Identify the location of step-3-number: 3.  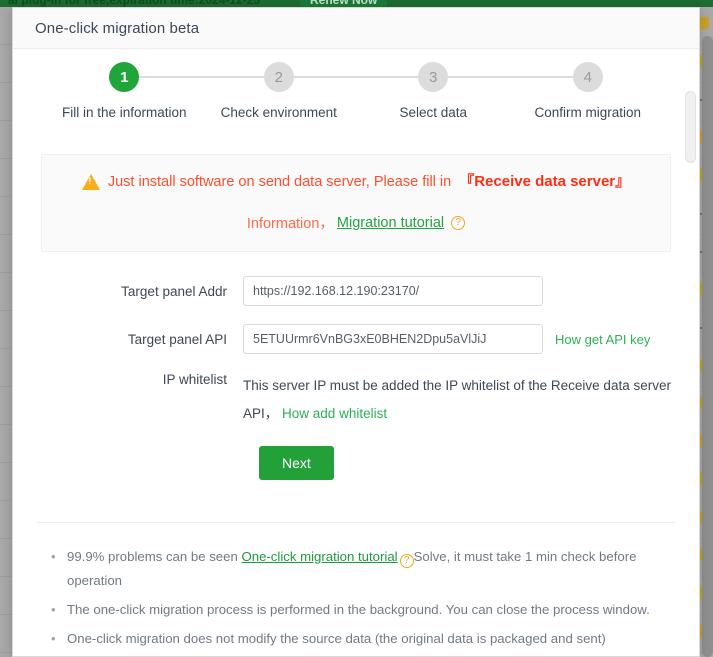
(433, 77).